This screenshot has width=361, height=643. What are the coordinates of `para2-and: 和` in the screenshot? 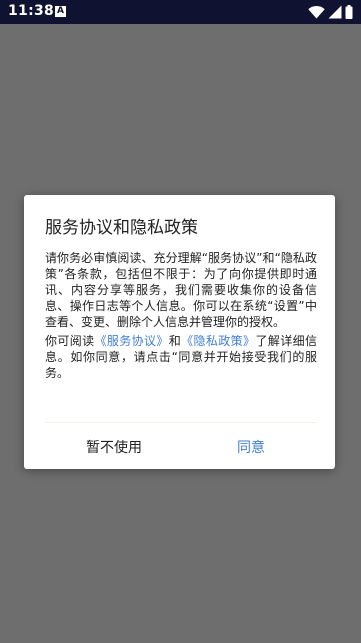 It's located at (175, 341).